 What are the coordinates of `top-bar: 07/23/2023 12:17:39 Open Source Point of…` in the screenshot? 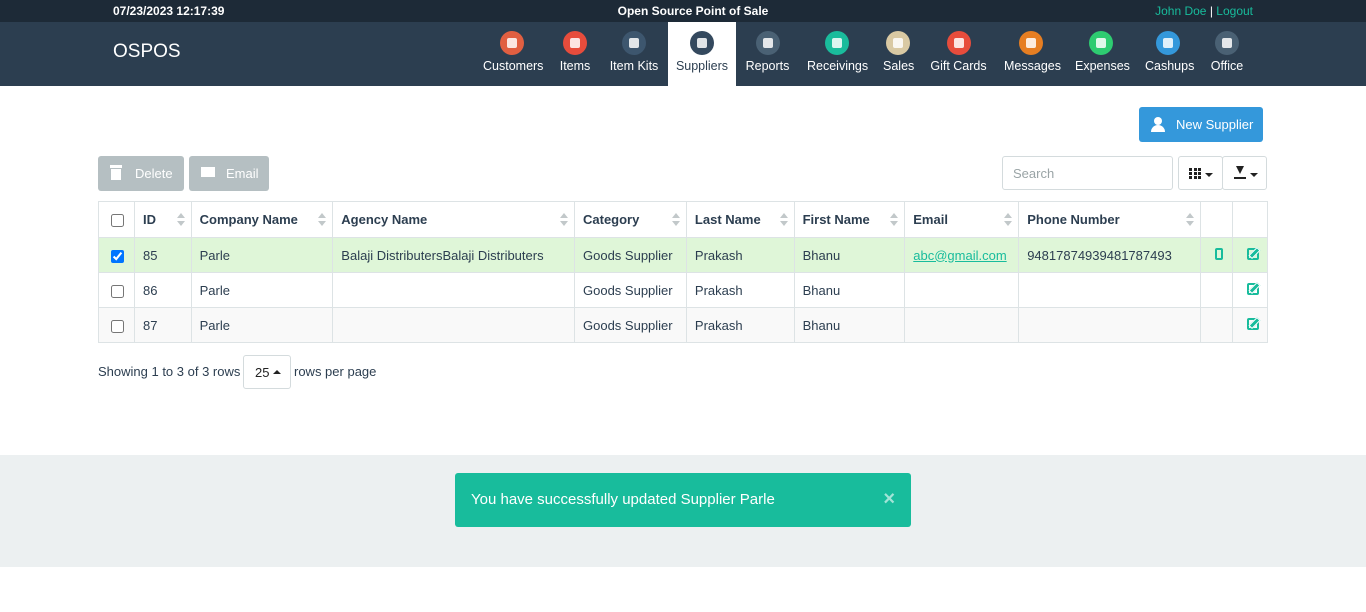 It's located at (683, 11).